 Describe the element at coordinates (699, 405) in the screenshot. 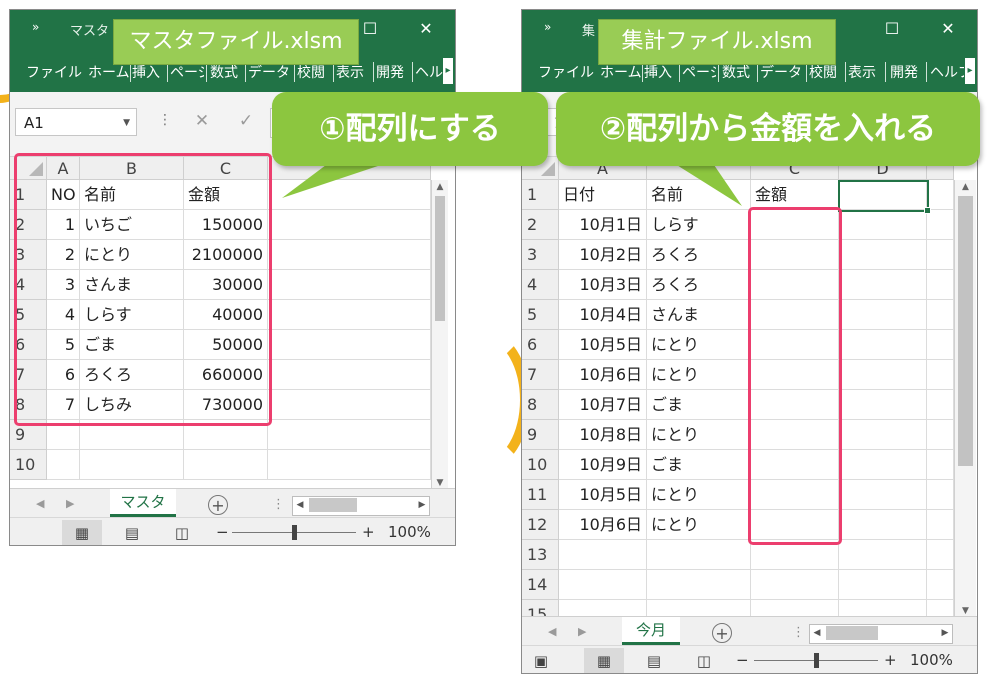

I see `cell: ごま` at that location.